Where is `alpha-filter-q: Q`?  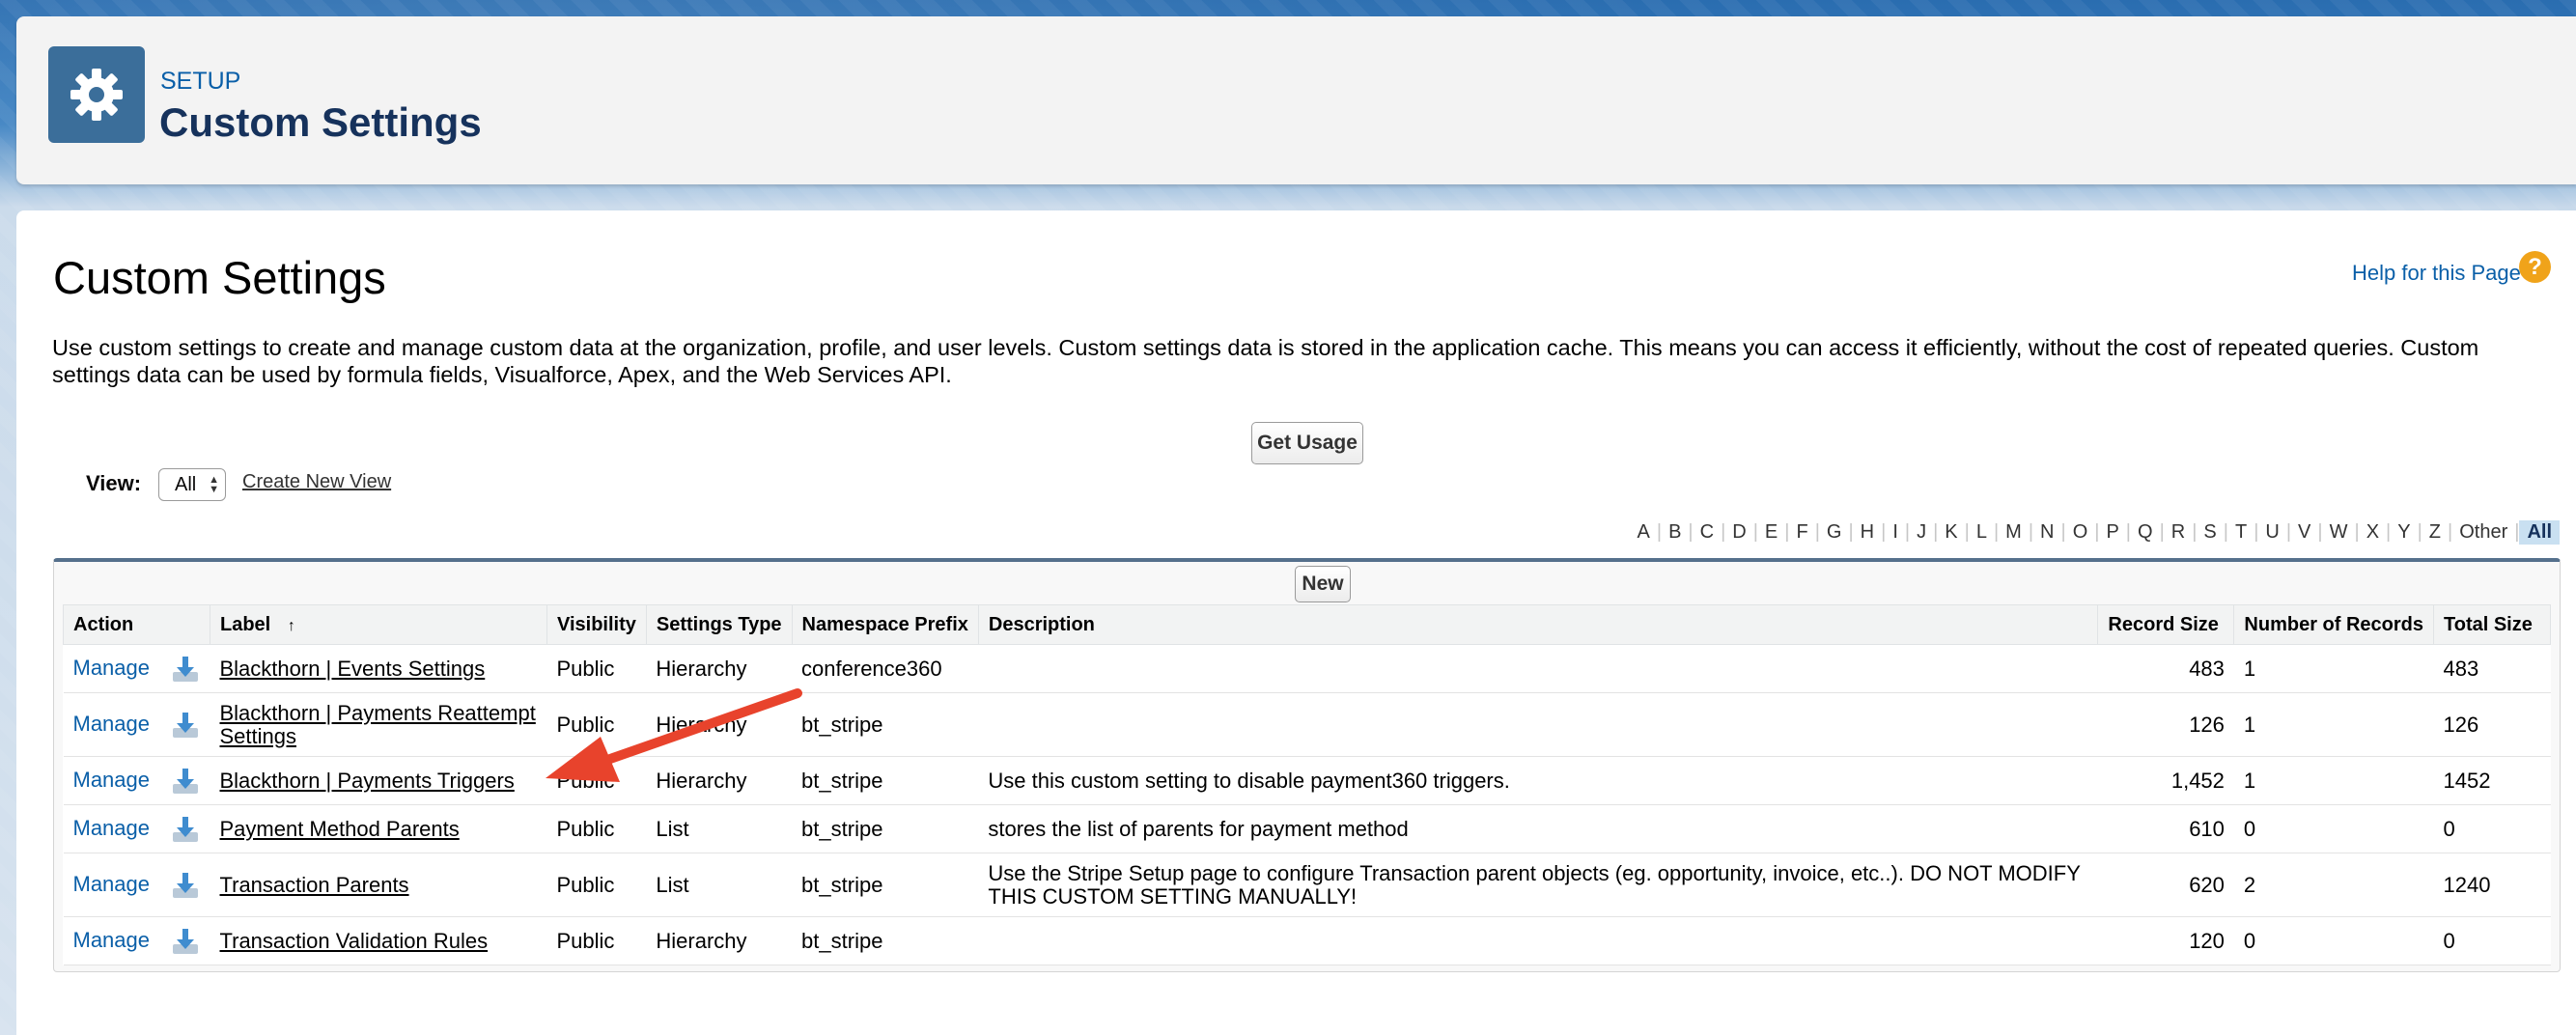
alpha-filter-q: Q is located at coordinates (2145, 532).